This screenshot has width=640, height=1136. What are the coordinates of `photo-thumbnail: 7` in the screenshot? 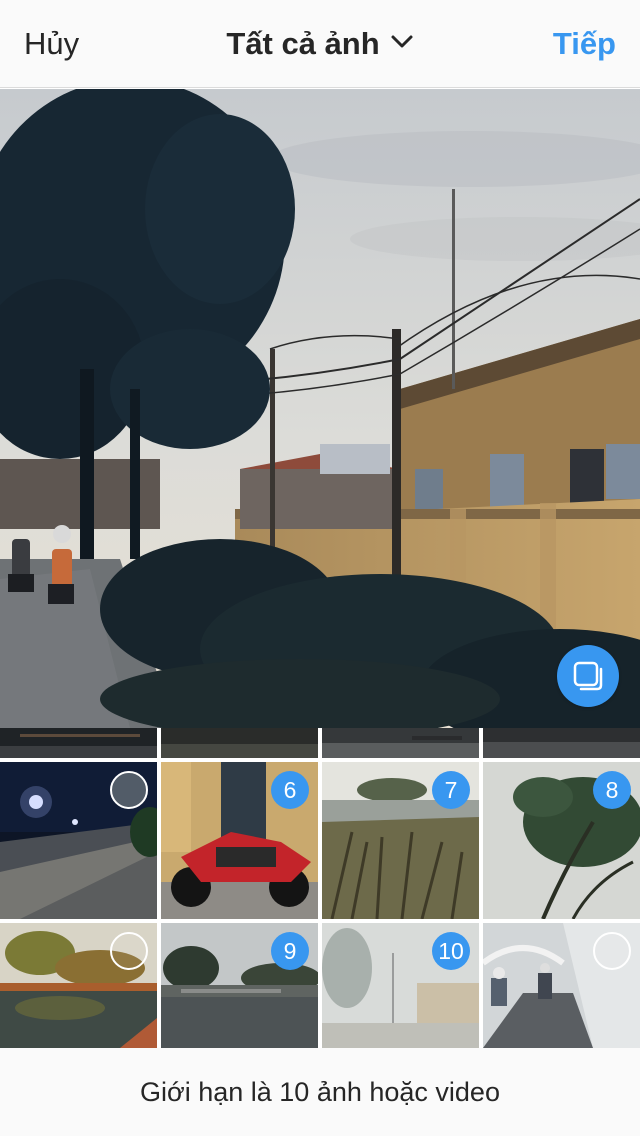 It's located at (400, 840).